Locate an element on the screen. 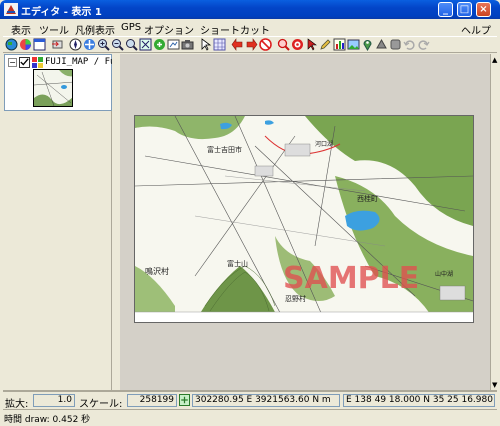  window-icon is located at coordinates (39, 44).